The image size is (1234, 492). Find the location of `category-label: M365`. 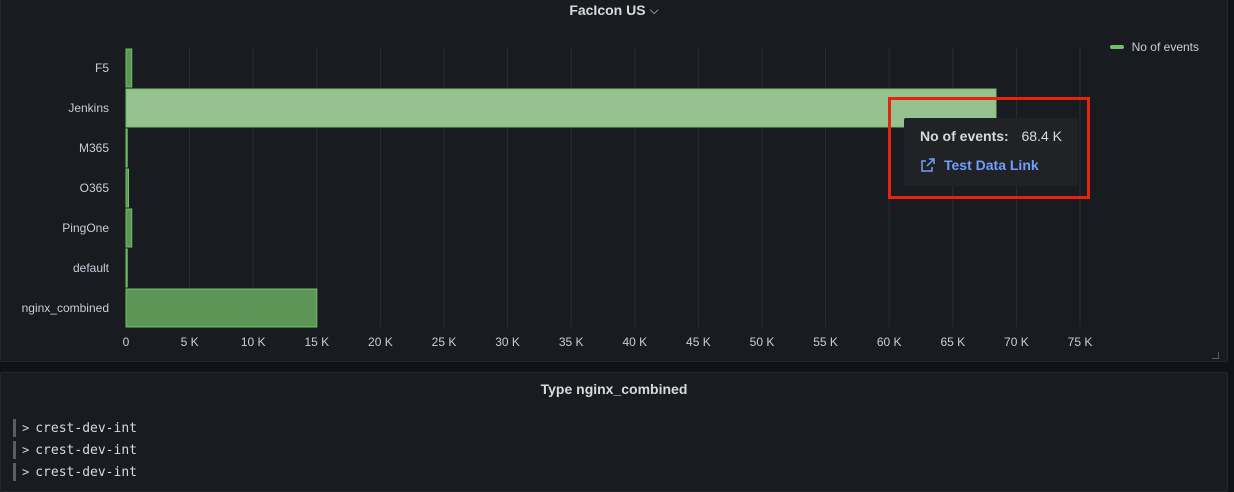

category-label: M365 is located at coordinates (94, 148).